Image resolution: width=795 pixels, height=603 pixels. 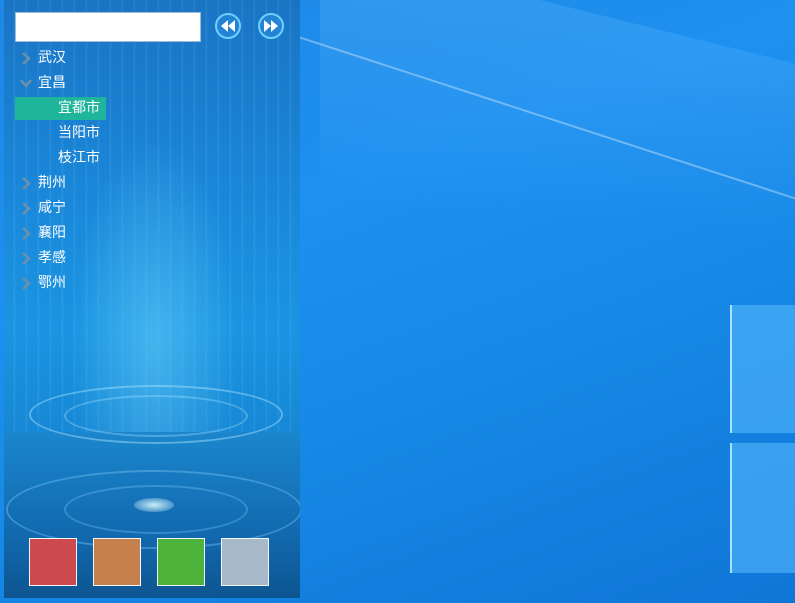 I want to click on fast-forward-icon, so click(x=271, y=26).